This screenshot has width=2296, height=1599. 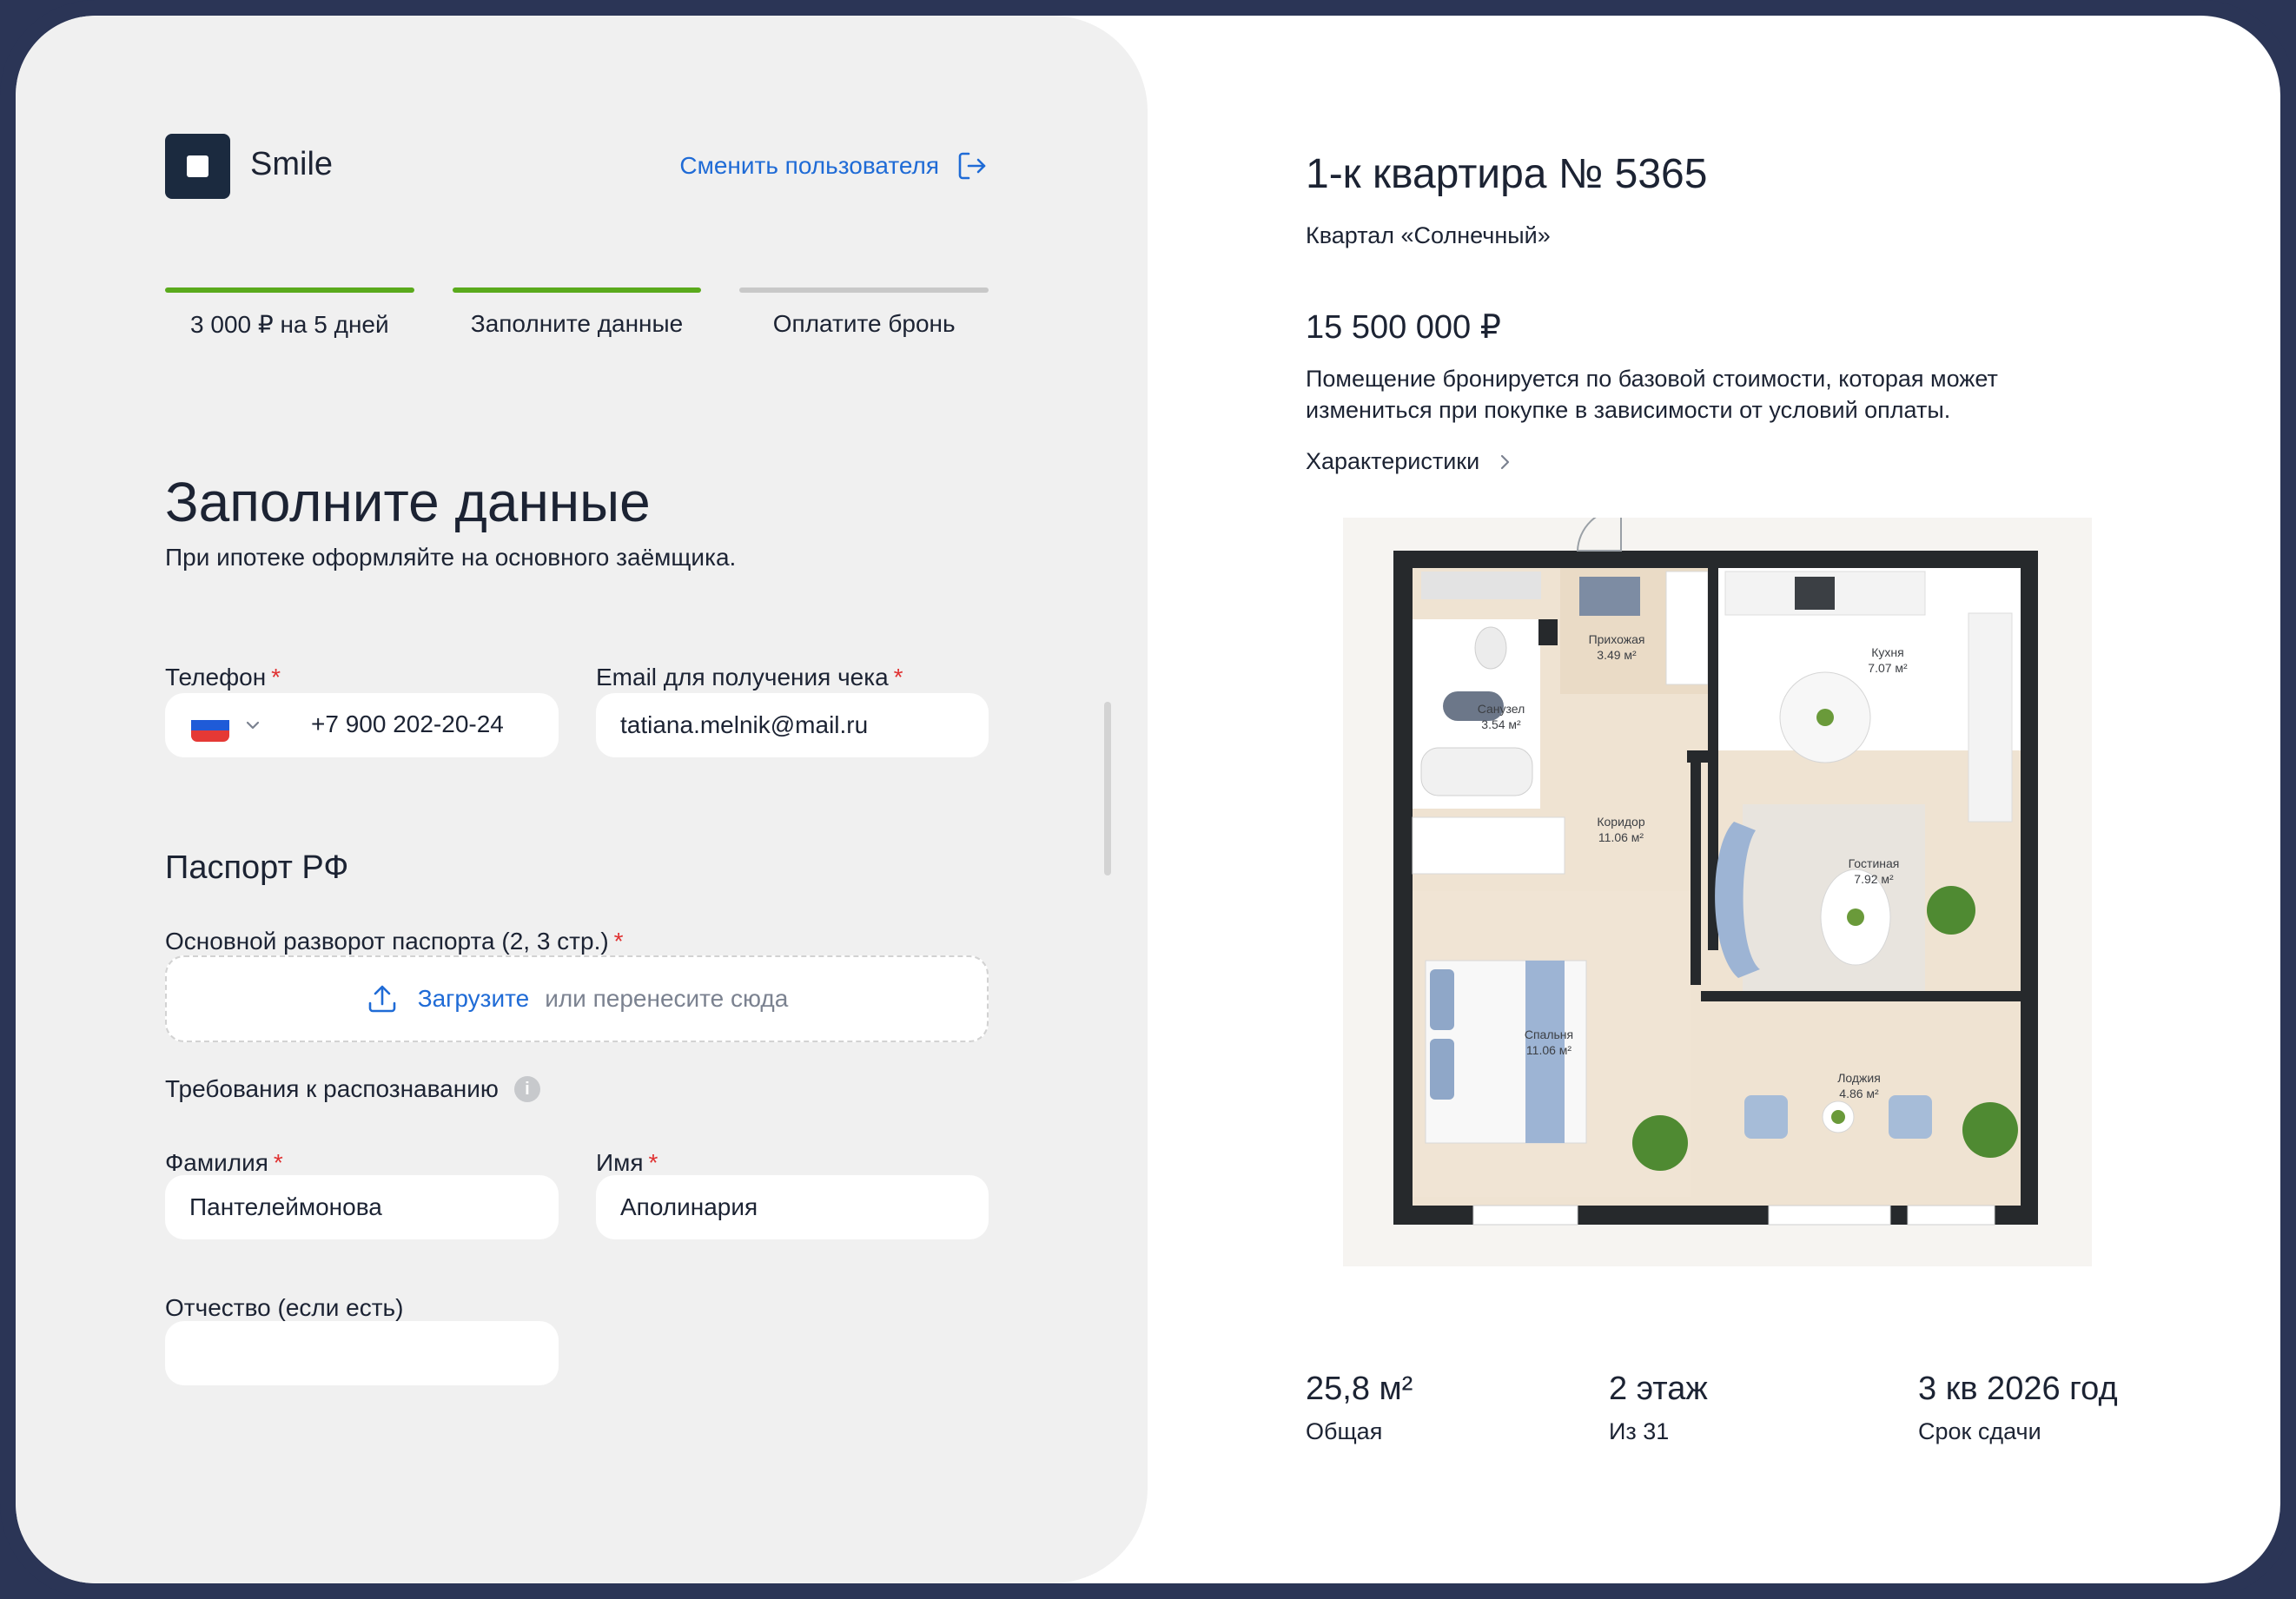 I want to click on room-area: 4.86 м², so click(x=1859, y=1093).